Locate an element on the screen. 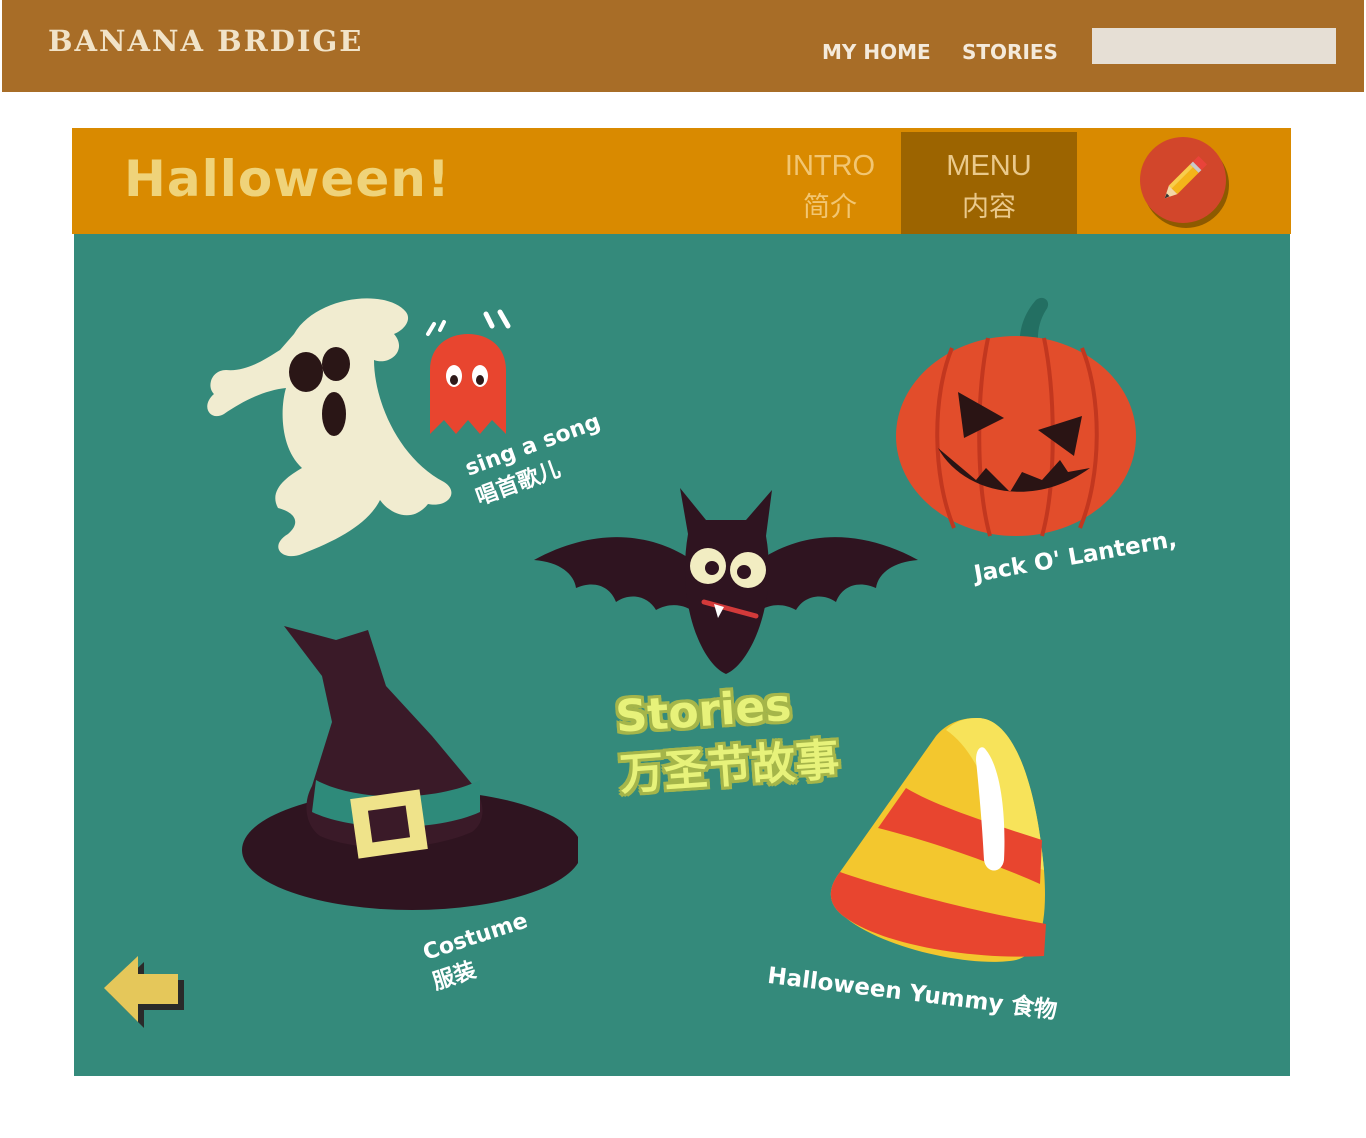 The image size is (1366, 1138). tab-intro-label: INTRO is located at coordinates (830, 166).